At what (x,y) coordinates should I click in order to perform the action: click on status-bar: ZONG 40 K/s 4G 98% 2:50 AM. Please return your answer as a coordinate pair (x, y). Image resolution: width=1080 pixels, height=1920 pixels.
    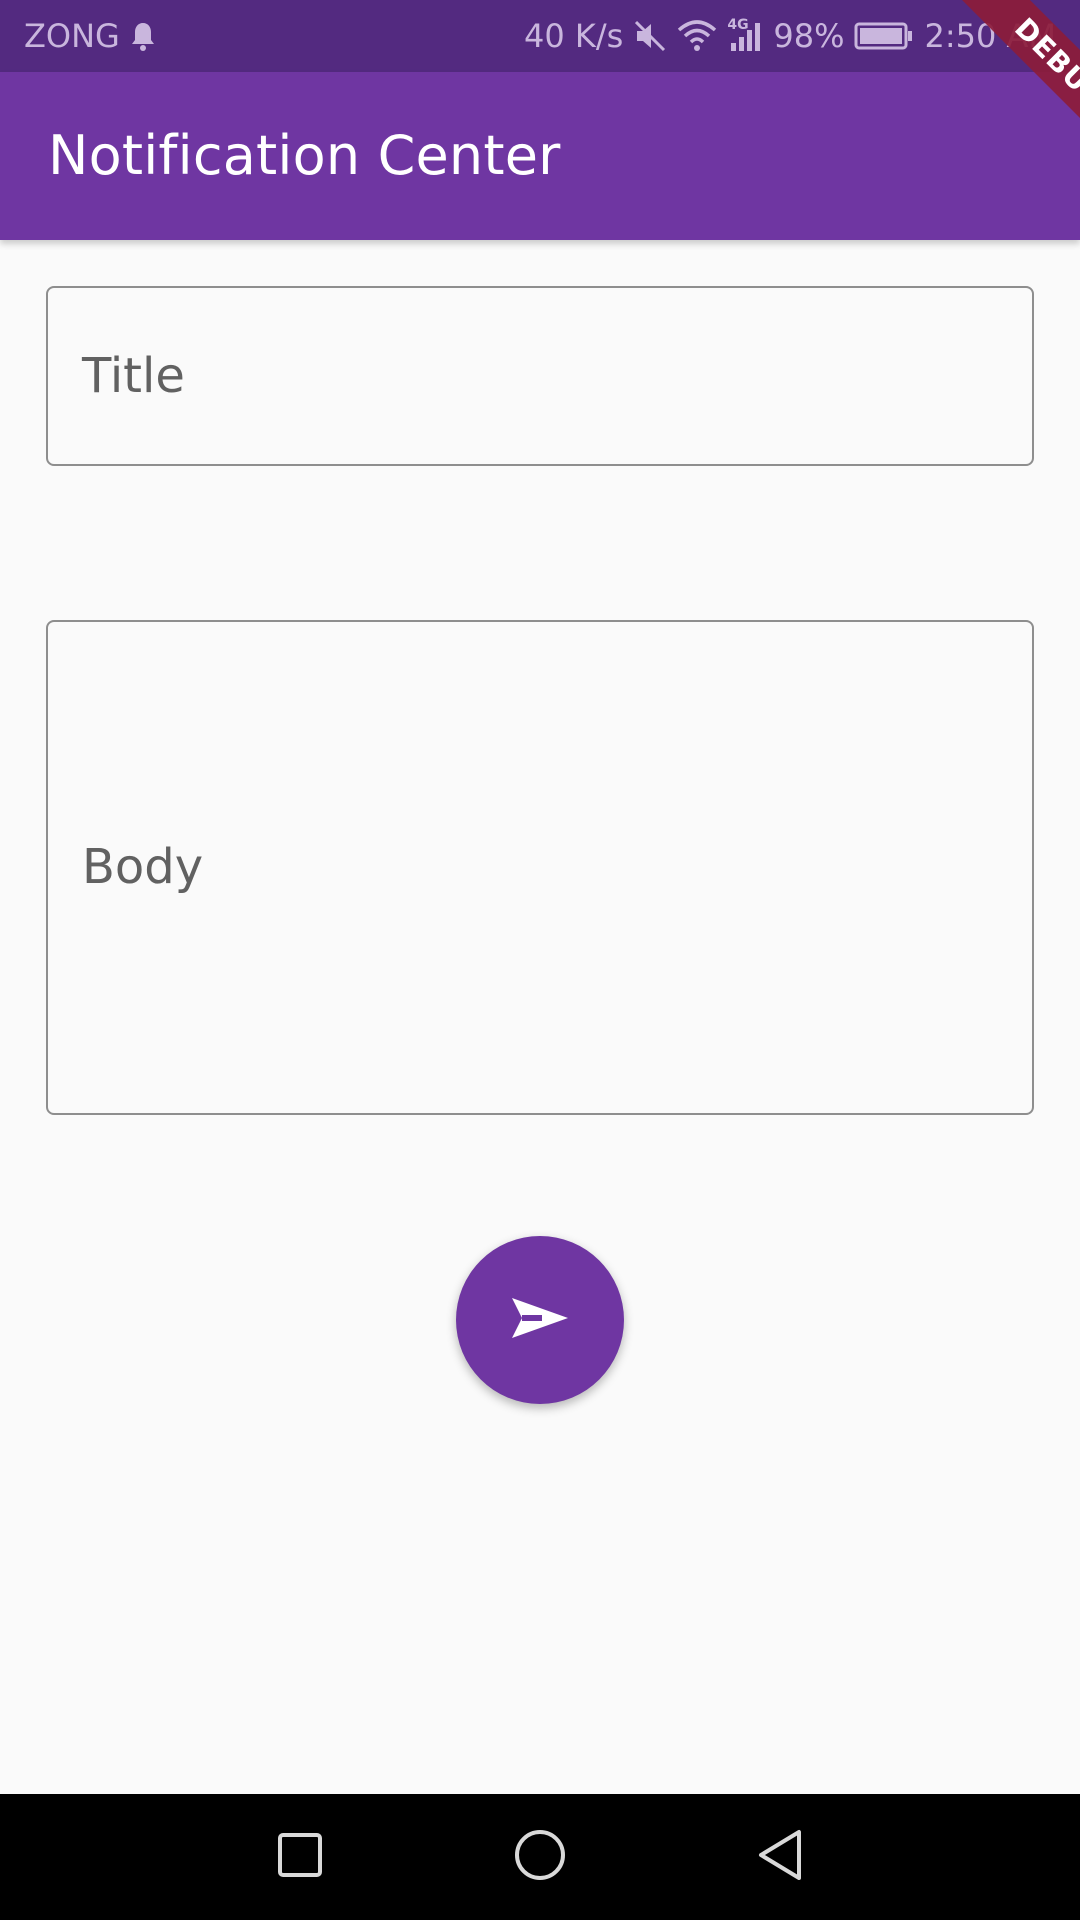
    Looking at the image, I should click on (540, 36).